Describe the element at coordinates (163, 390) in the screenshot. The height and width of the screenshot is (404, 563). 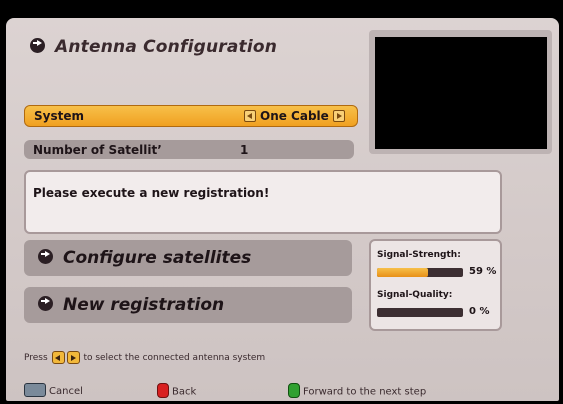
I see `red-key-icon` at that location.